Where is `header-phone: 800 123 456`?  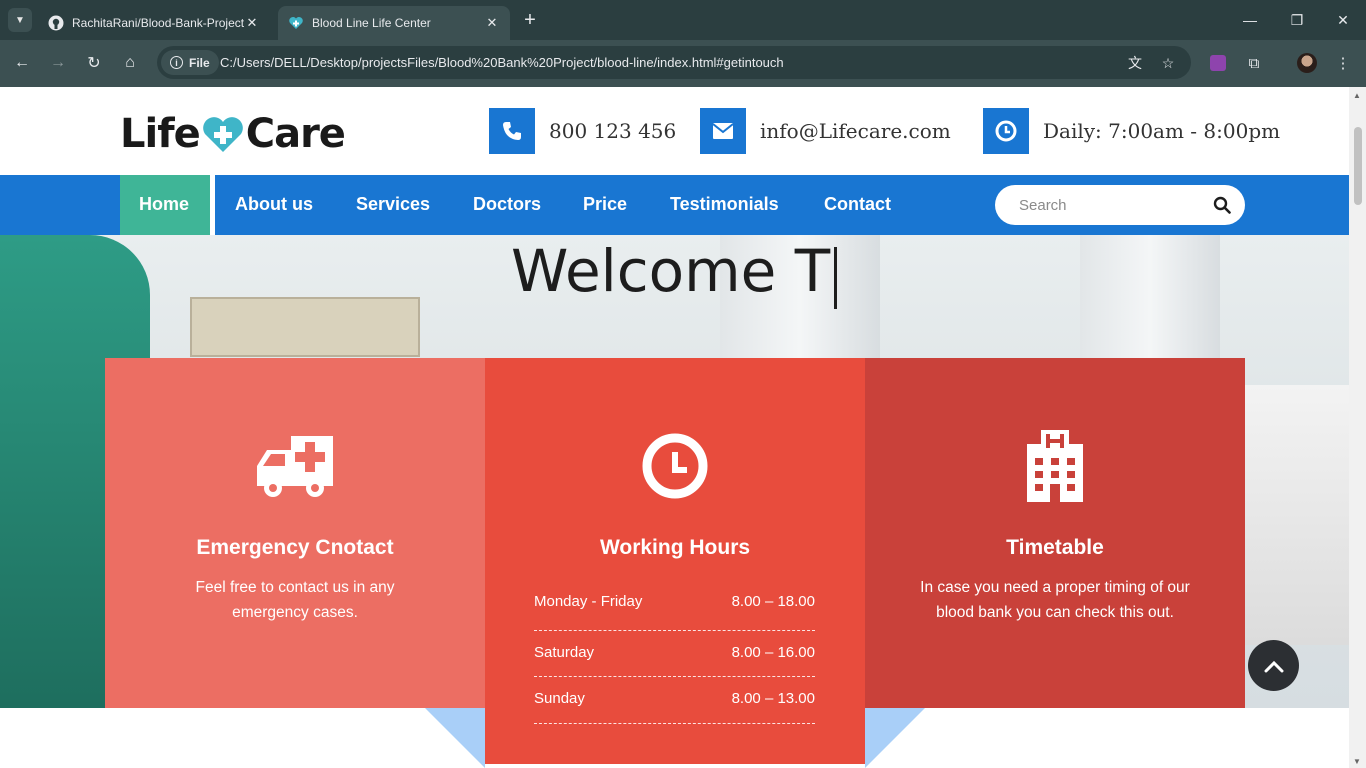
header-phone: 800 123 456 is located at coordinates (582, 131).